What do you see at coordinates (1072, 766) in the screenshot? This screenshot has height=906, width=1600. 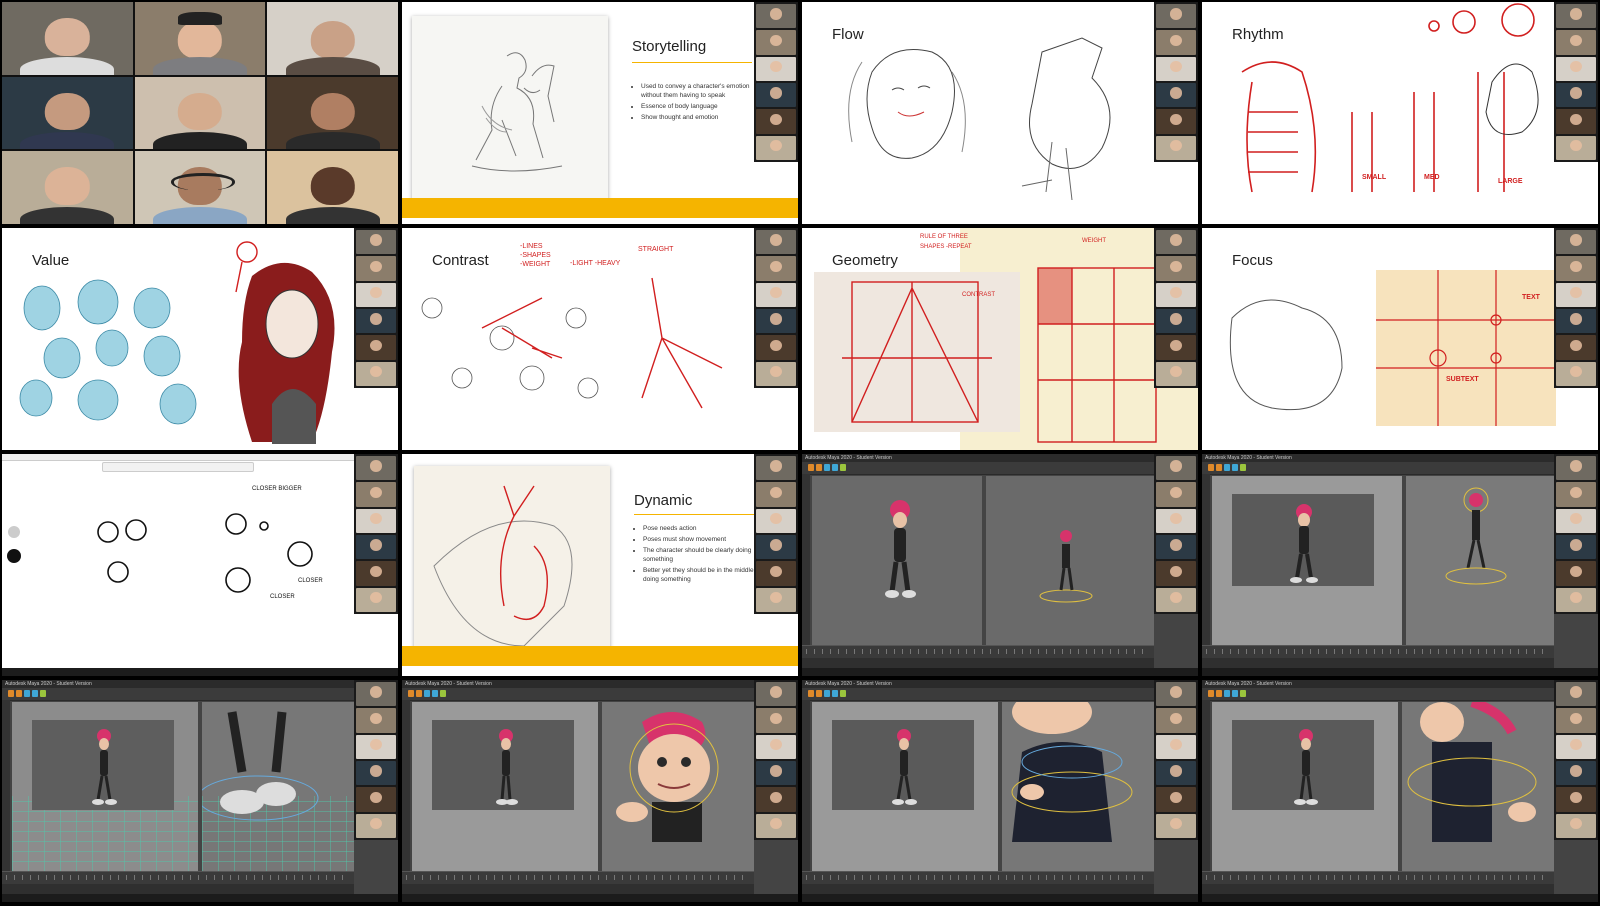 I see `character-torso-closeup` at bounding box center [1072, 766].